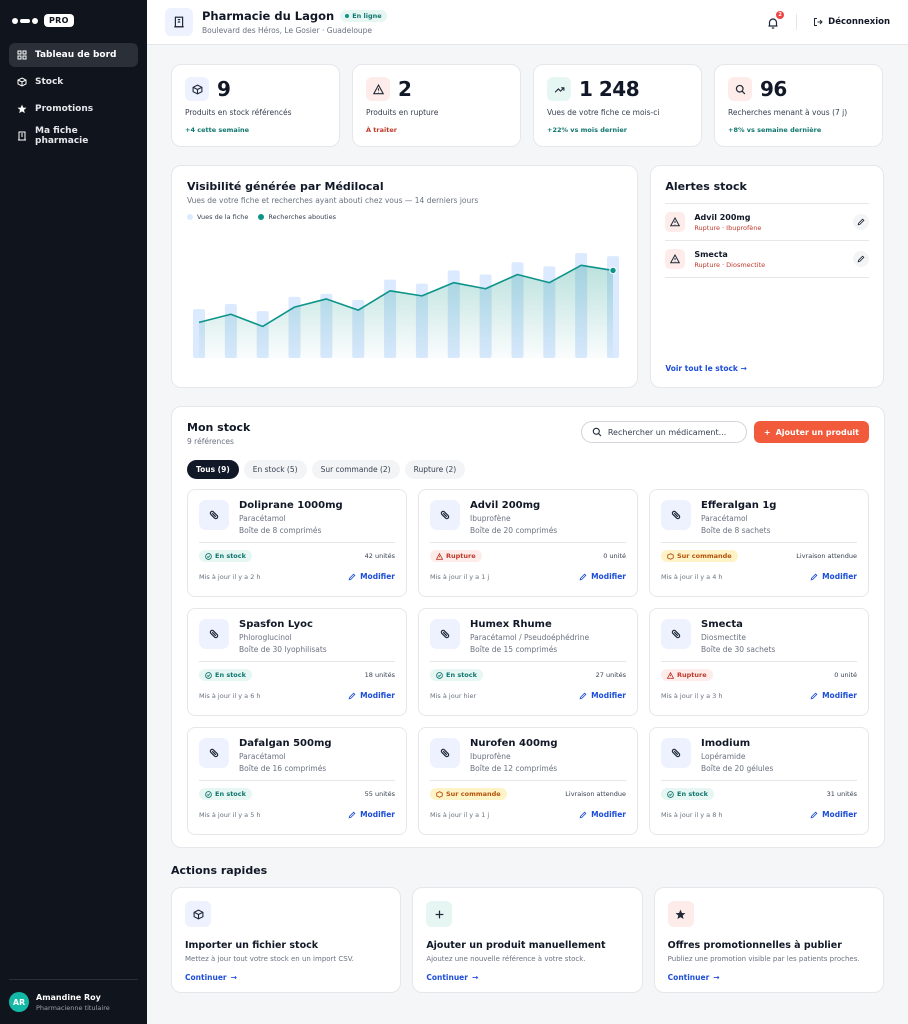  What do you see at coordinates (859, 22) in the screenshot?
I see `logout-label: Déconnexion` at bounding box center [859, 22].